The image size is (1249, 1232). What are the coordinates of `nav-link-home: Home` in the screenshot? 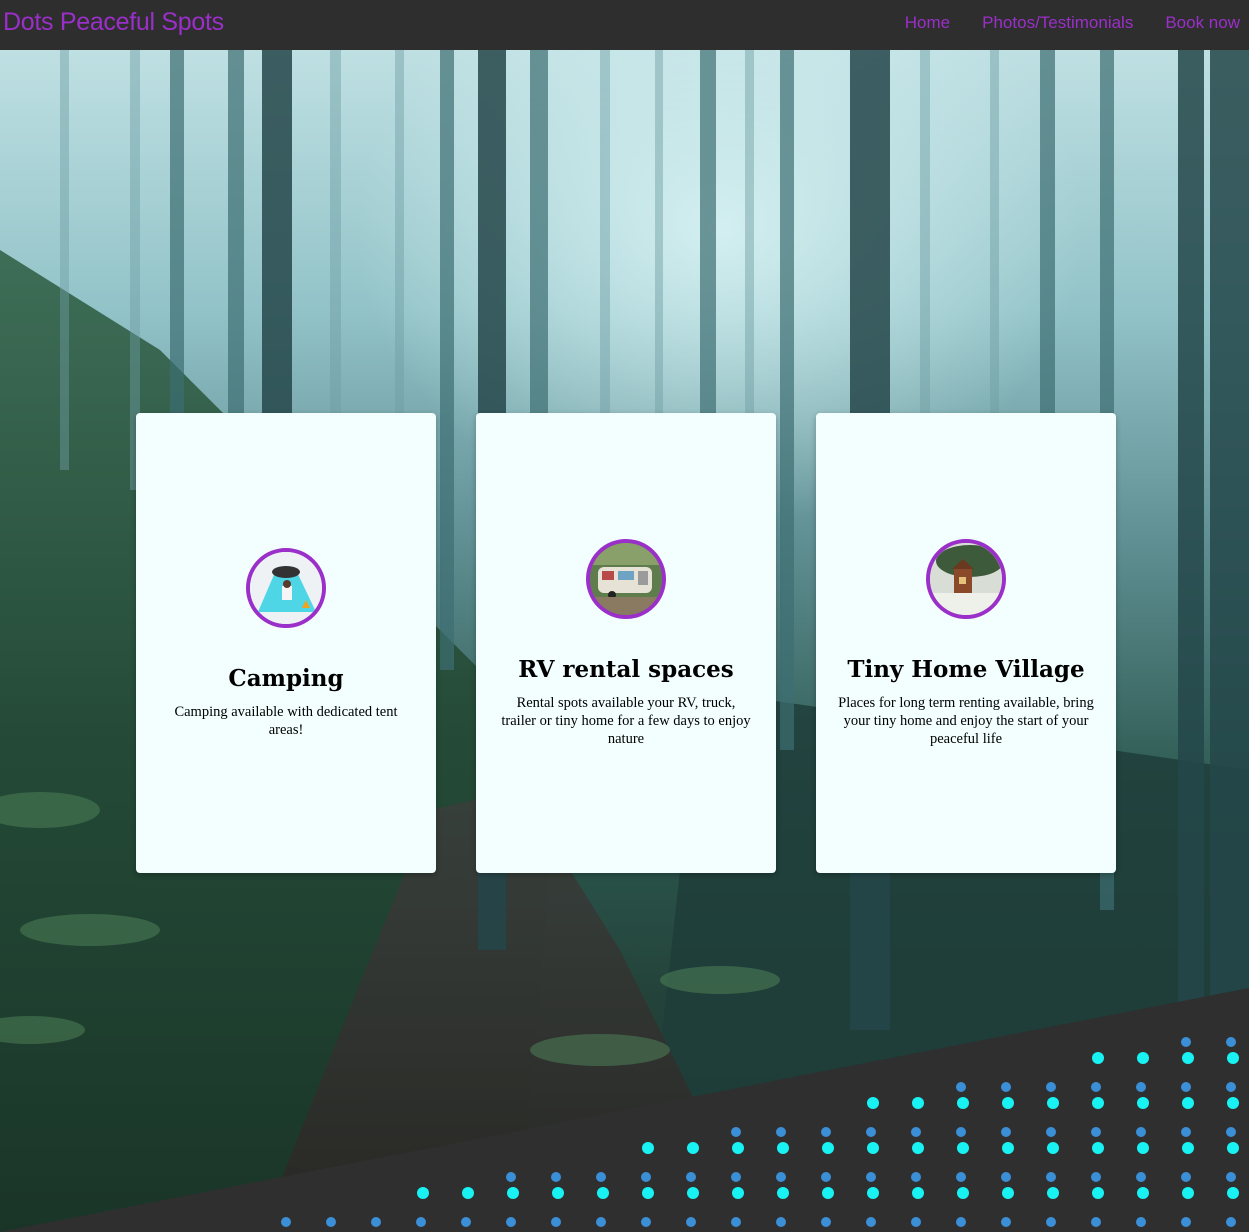 It's located at (927, 23).